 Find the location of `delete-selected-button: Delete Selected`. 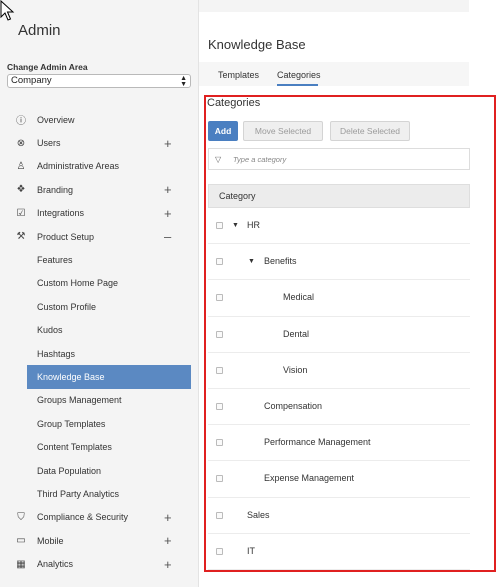

delete-selected-button: Delete Selected is located at coordinates (370, 131).